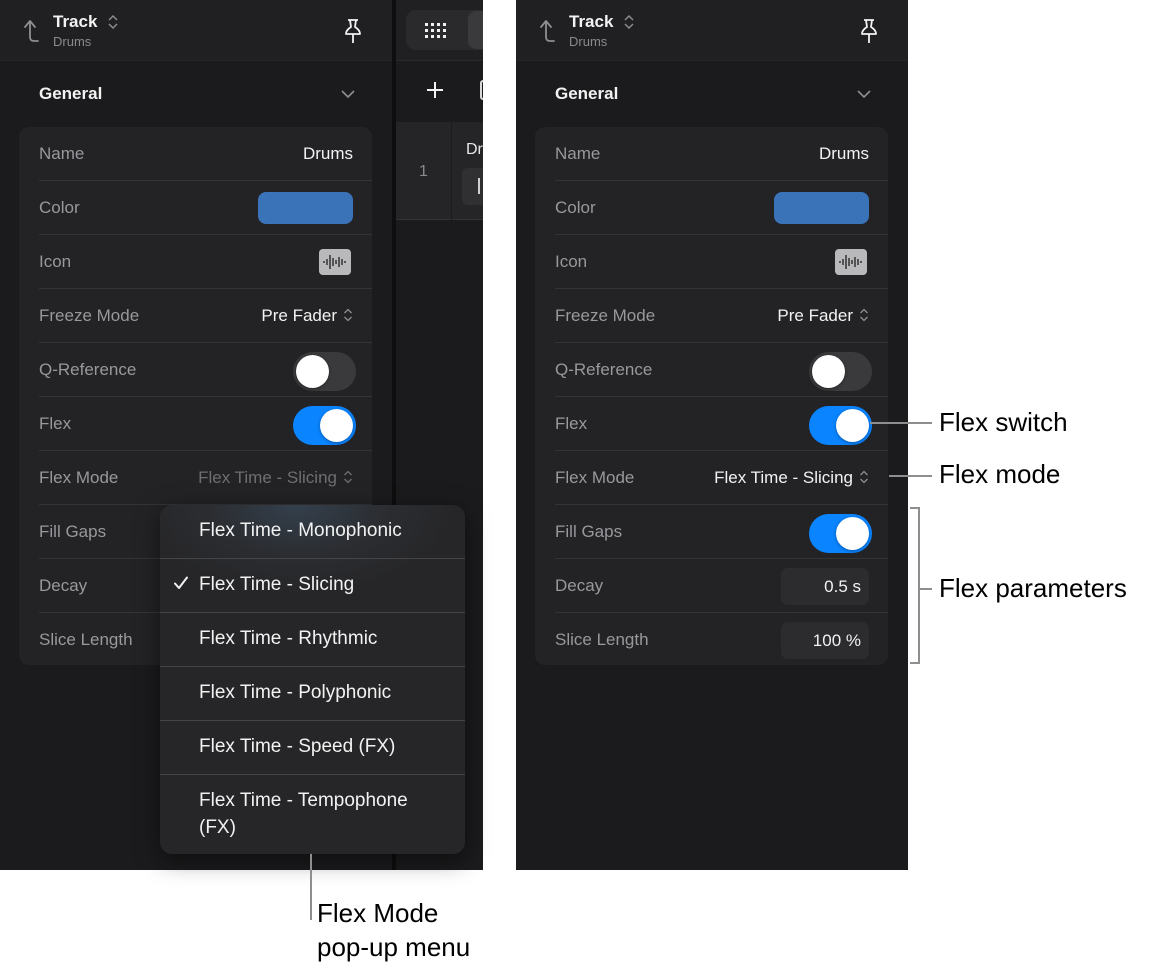 This screenshot has width=1154, height=974. What do you see at coordinates (910, 476) in the screenshot?
I see `callout-line-flex-mode` at bounding box center [910, 476].